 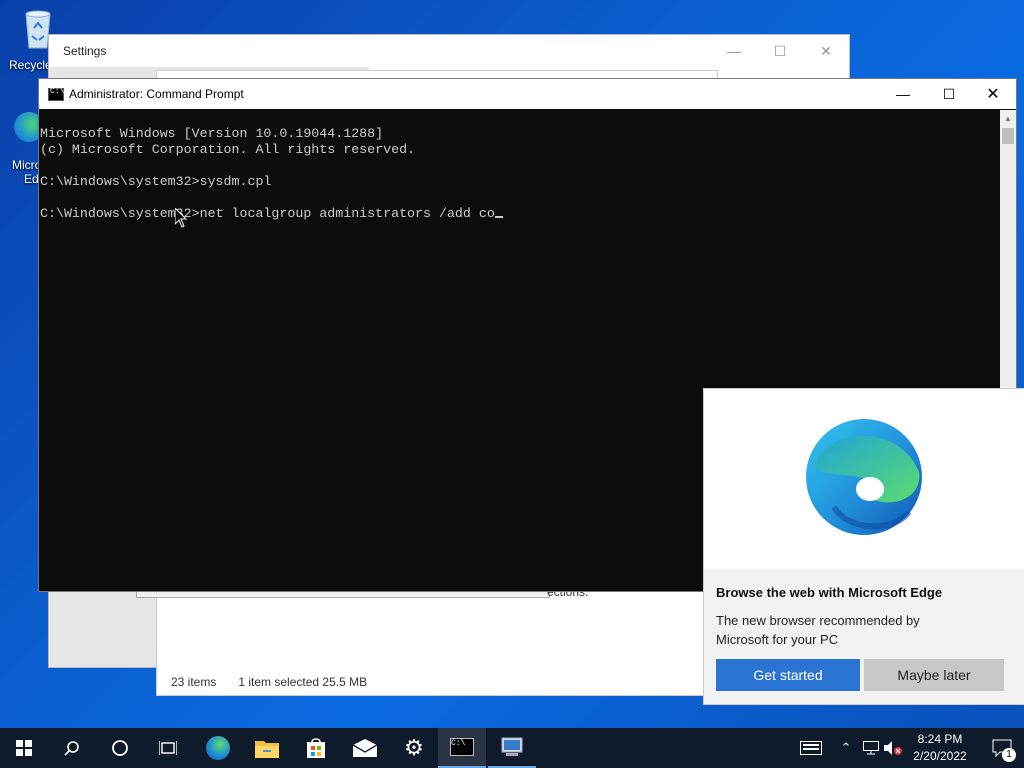 I want to click on mail-icon, so click(x=365, y=748).